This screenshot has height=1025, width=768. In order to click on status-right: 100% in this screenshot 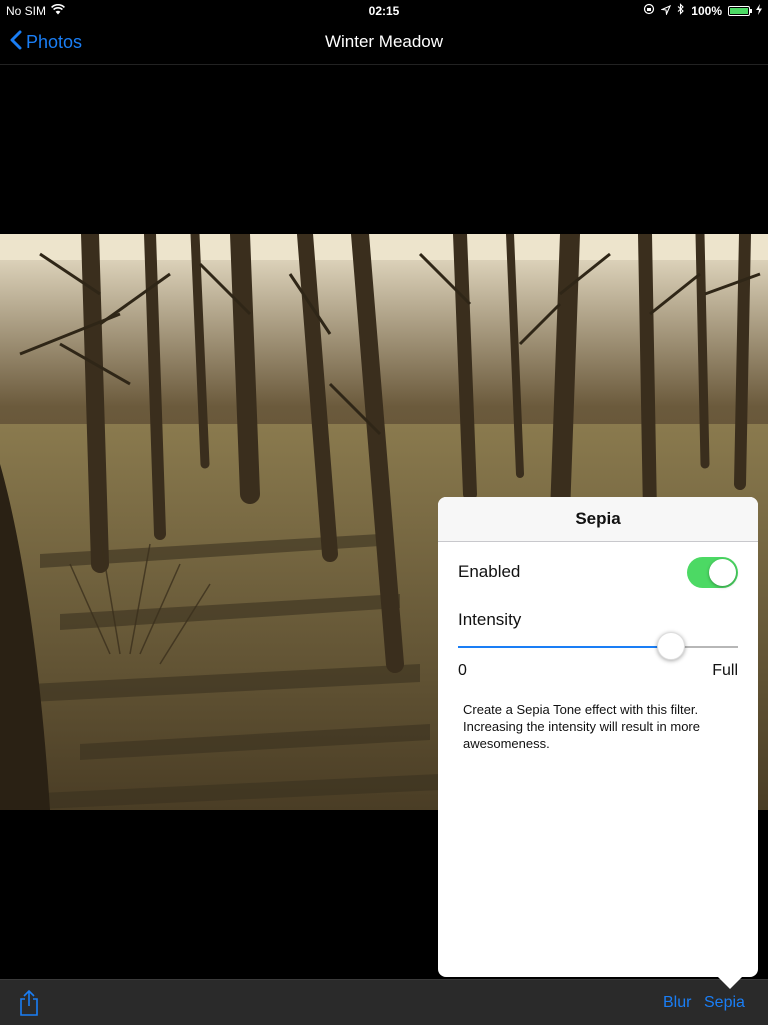, I will do `click(702, 10)`.